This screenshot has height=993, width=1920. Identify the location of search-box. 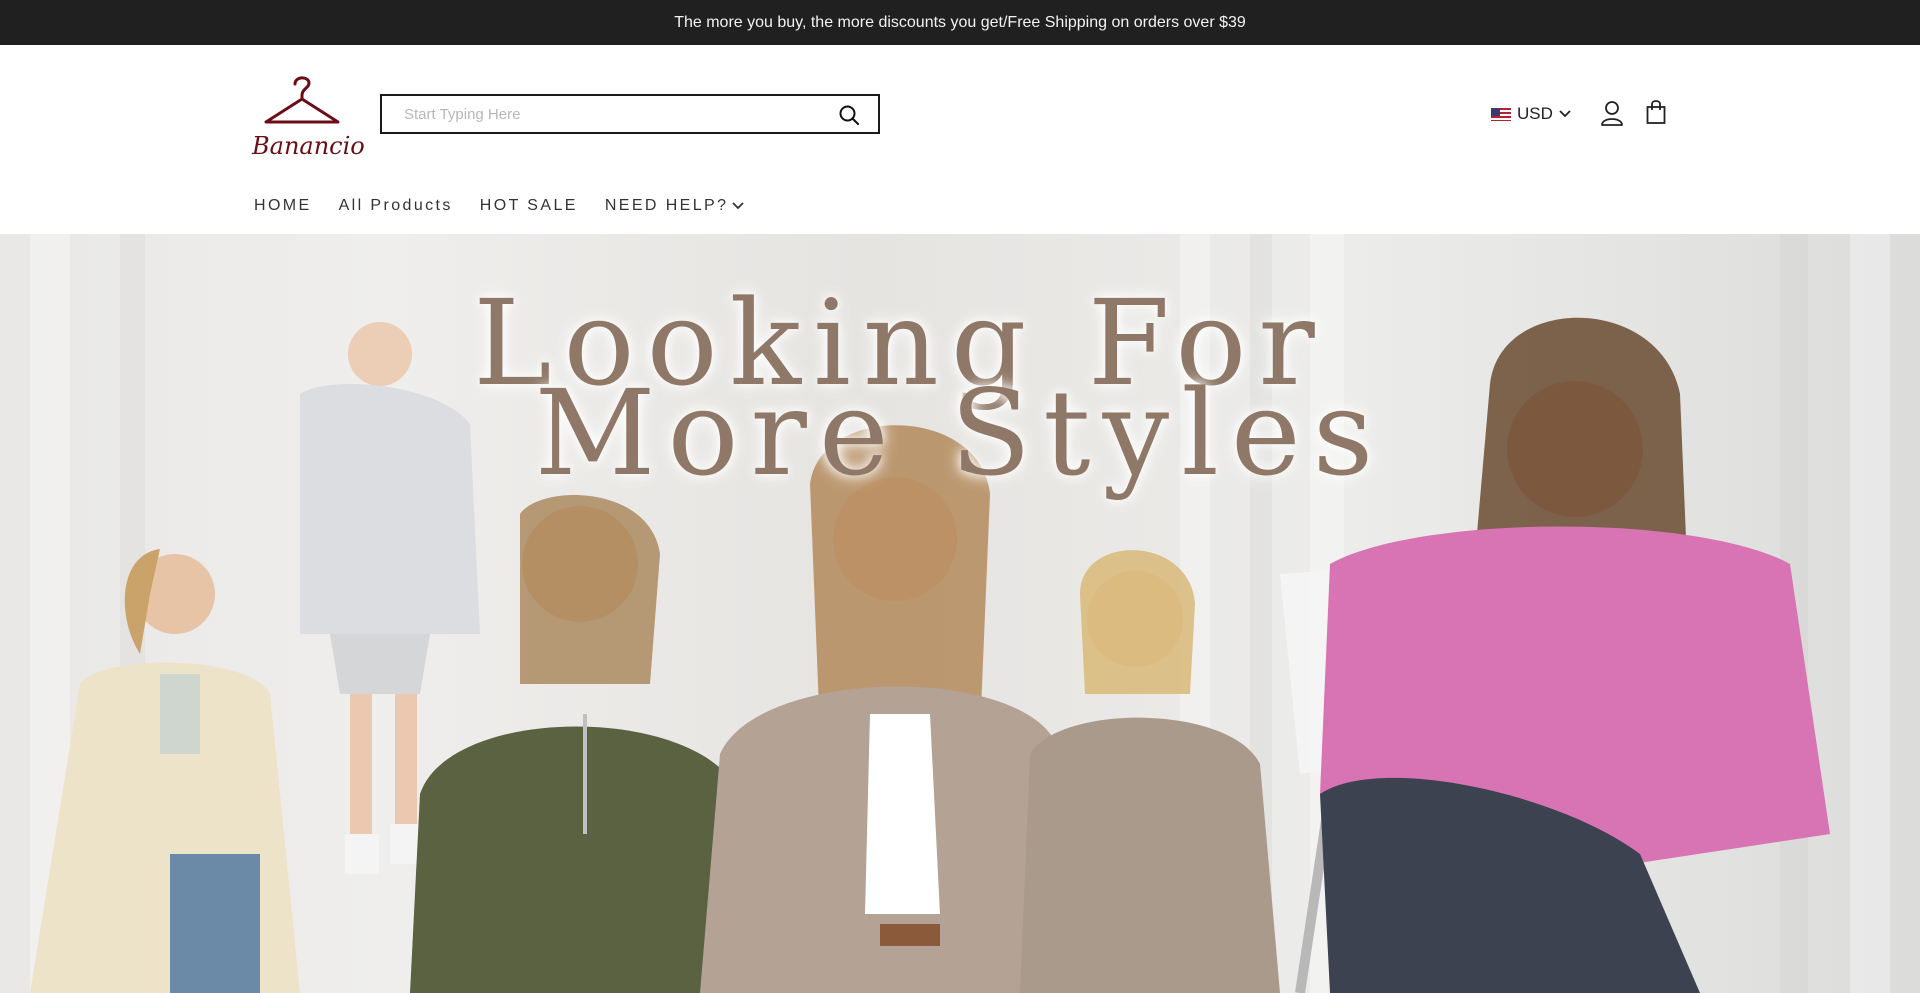
(630, 114).